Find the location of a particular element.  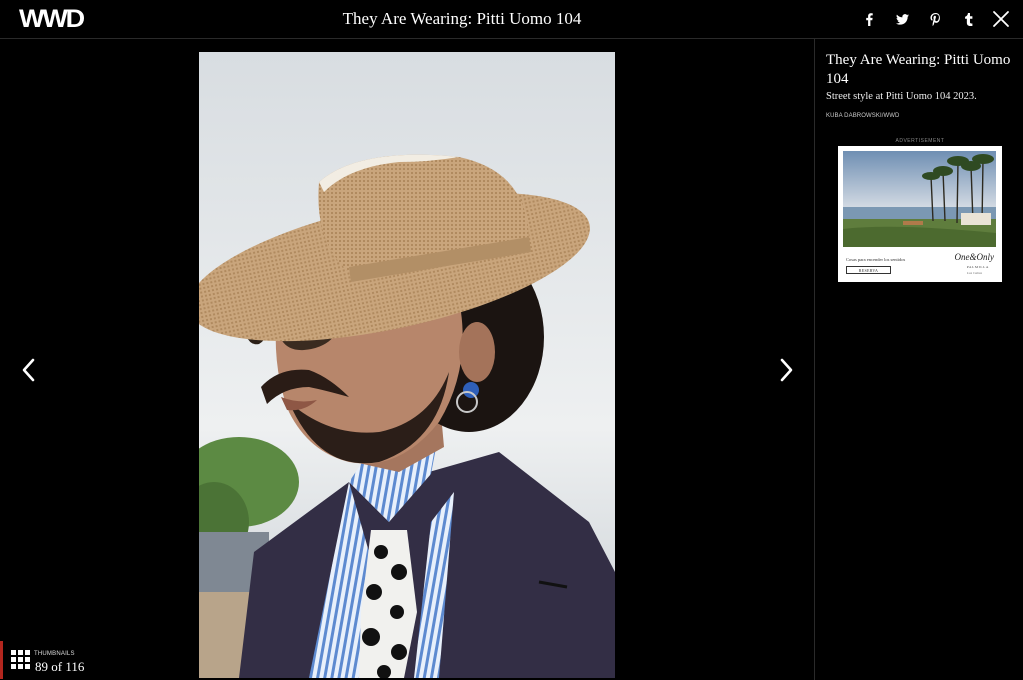

chevron-right-icon is located at coordinates (786, 370).